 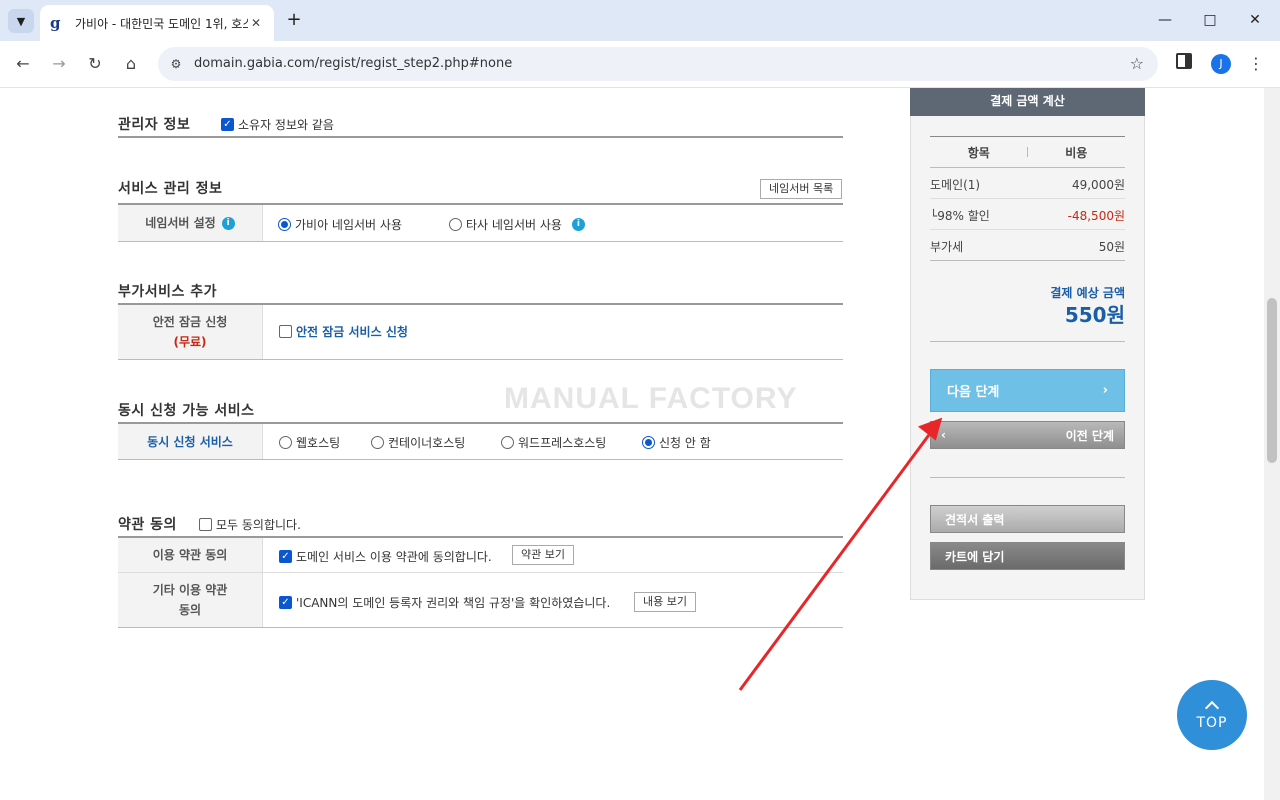 What do you see at coordinates (309, 442) in the screenshot?
I see `webhosting-option: 웹호스팅` at bounding box center [309, 442].